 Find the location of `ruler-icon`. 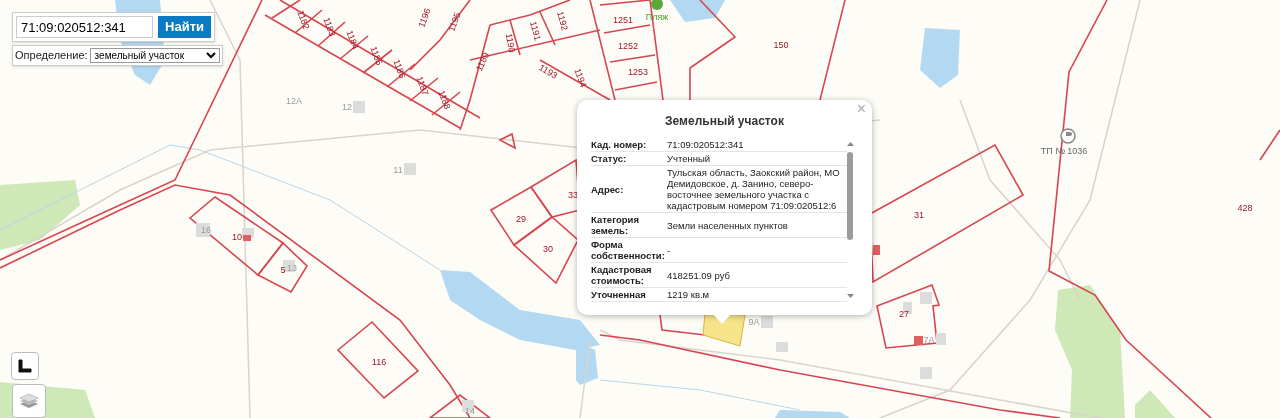

ruler-icon is located at coordinates (25, 366).